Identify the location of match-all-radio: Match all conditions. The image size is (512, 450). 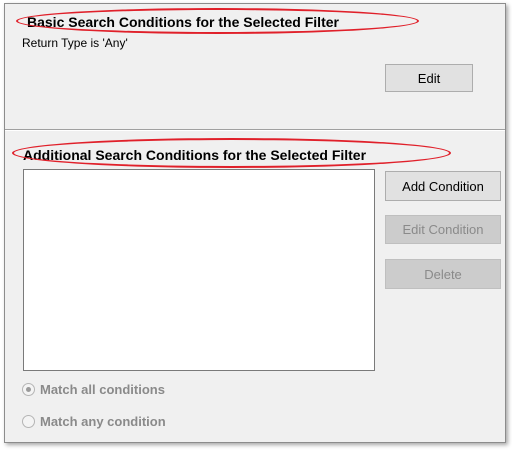
(93, 389).